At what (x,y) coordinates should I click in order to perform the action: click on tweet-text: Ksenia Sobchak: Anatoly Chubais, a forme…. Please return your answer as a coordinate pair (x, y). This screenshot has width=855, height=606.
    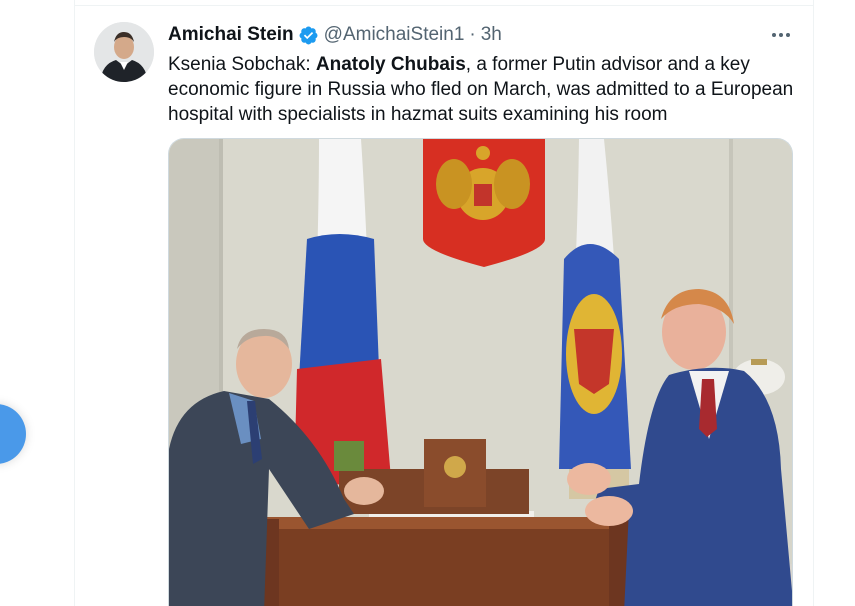
    Looking at the image, I should click on (483, 89).